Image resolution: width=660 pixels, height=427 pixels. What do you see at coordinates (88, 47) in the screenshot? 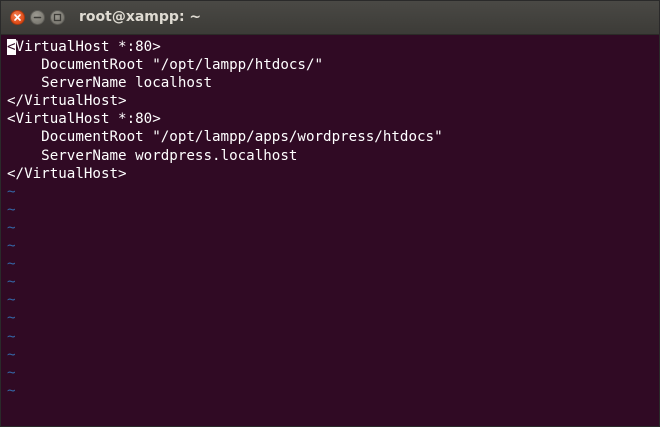
I see `terminal-line-text: VirtualHost *:80>` at bounding box center [88, 47].